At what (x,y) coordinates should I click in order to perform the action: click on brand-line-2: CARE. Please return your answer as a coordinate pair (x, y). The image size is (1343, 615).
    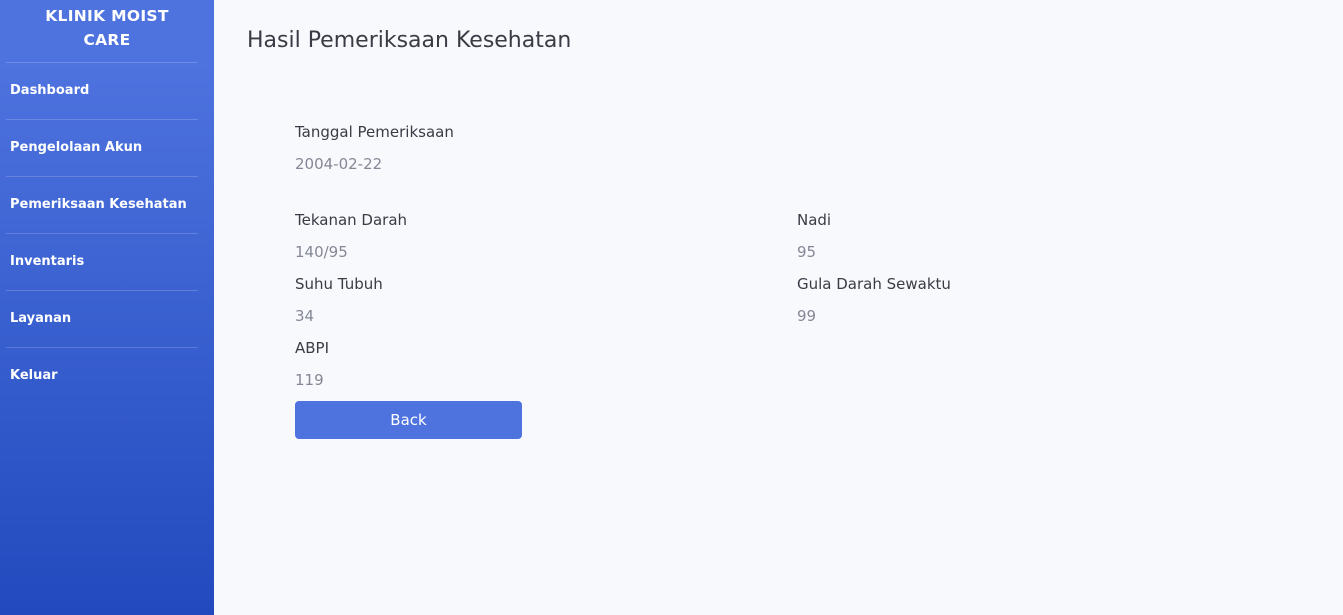
    Looking at the image, I should click on (107, 40).